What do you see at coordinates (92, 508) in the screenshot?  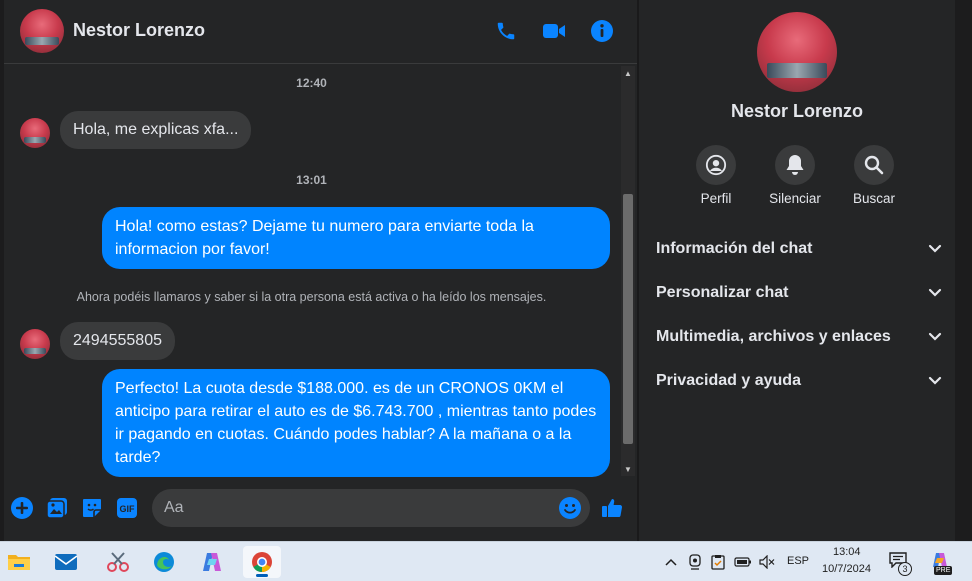 I see `sticker-icon` at bounding box center [92, 508].